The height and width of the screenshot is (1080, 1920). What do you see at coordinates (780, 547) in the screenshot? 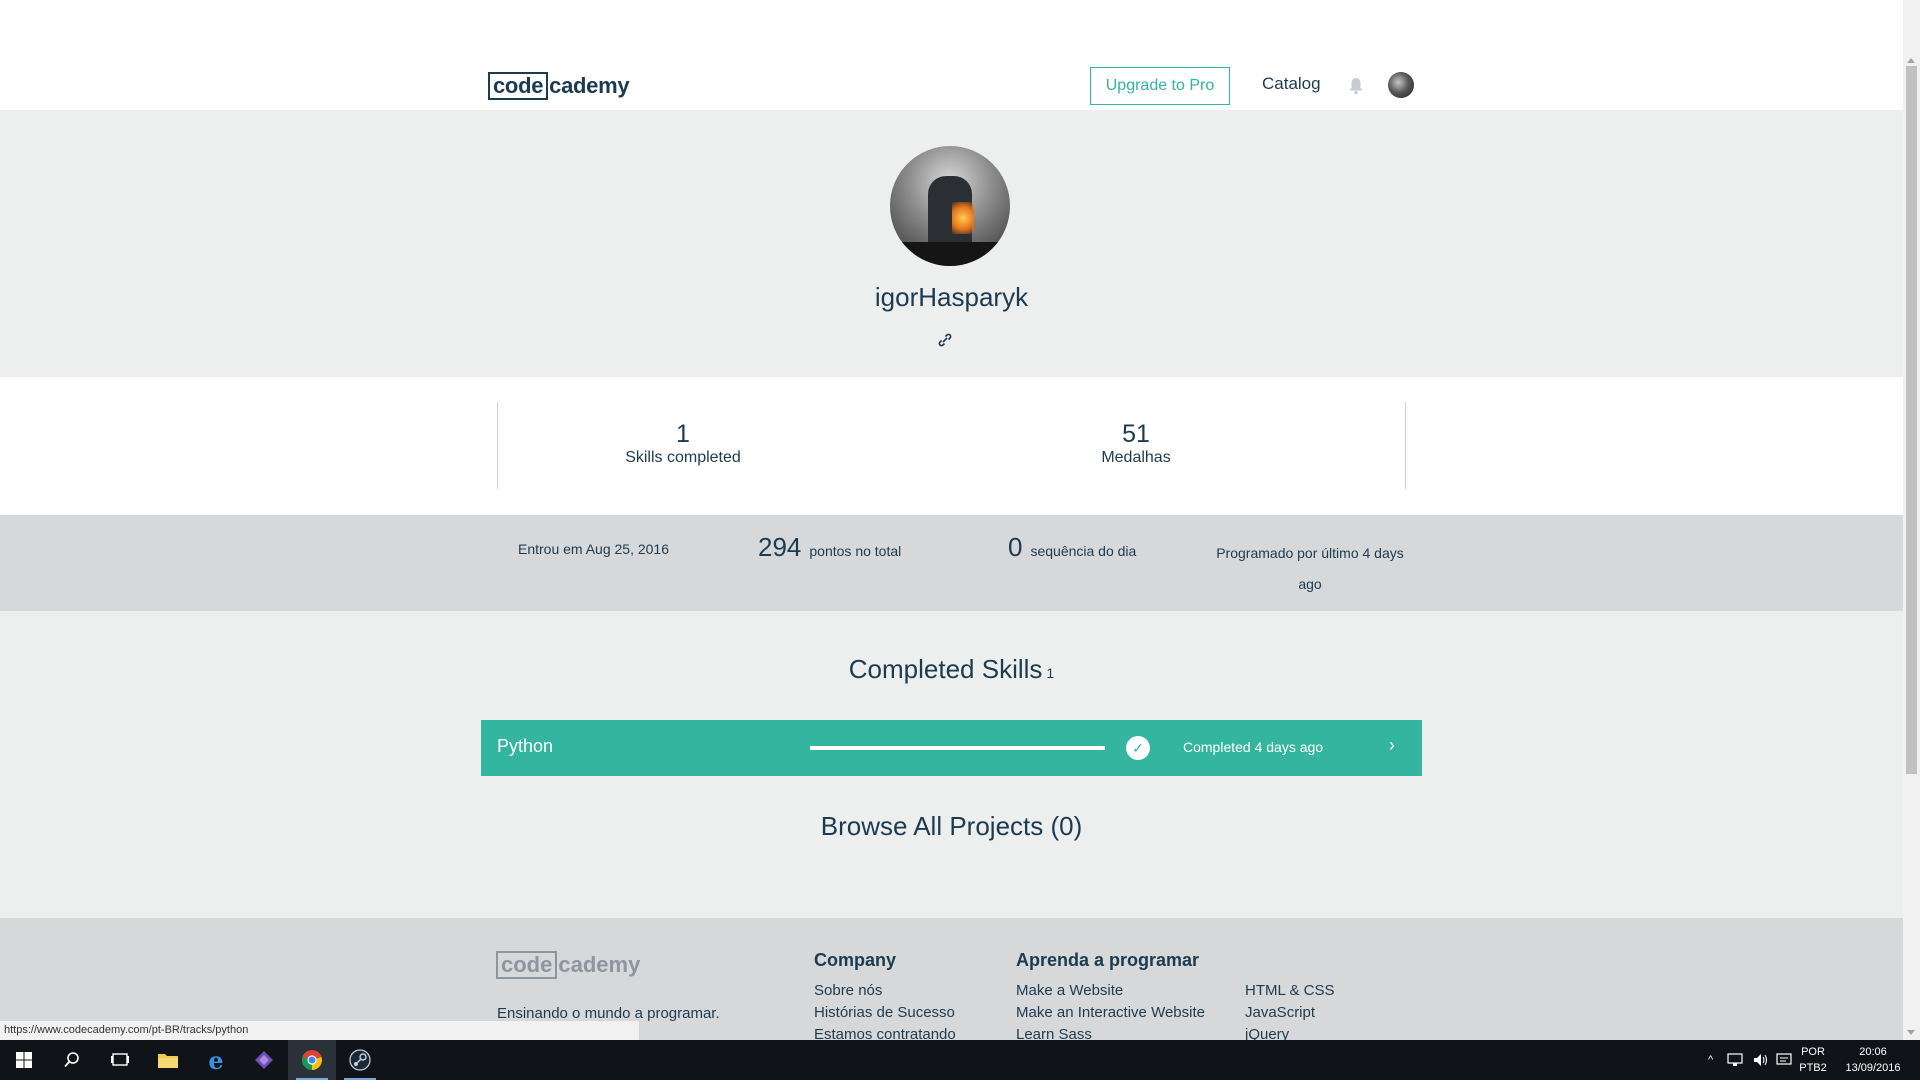
I see `total-points-value: 294` at bounding box center [780, 547].